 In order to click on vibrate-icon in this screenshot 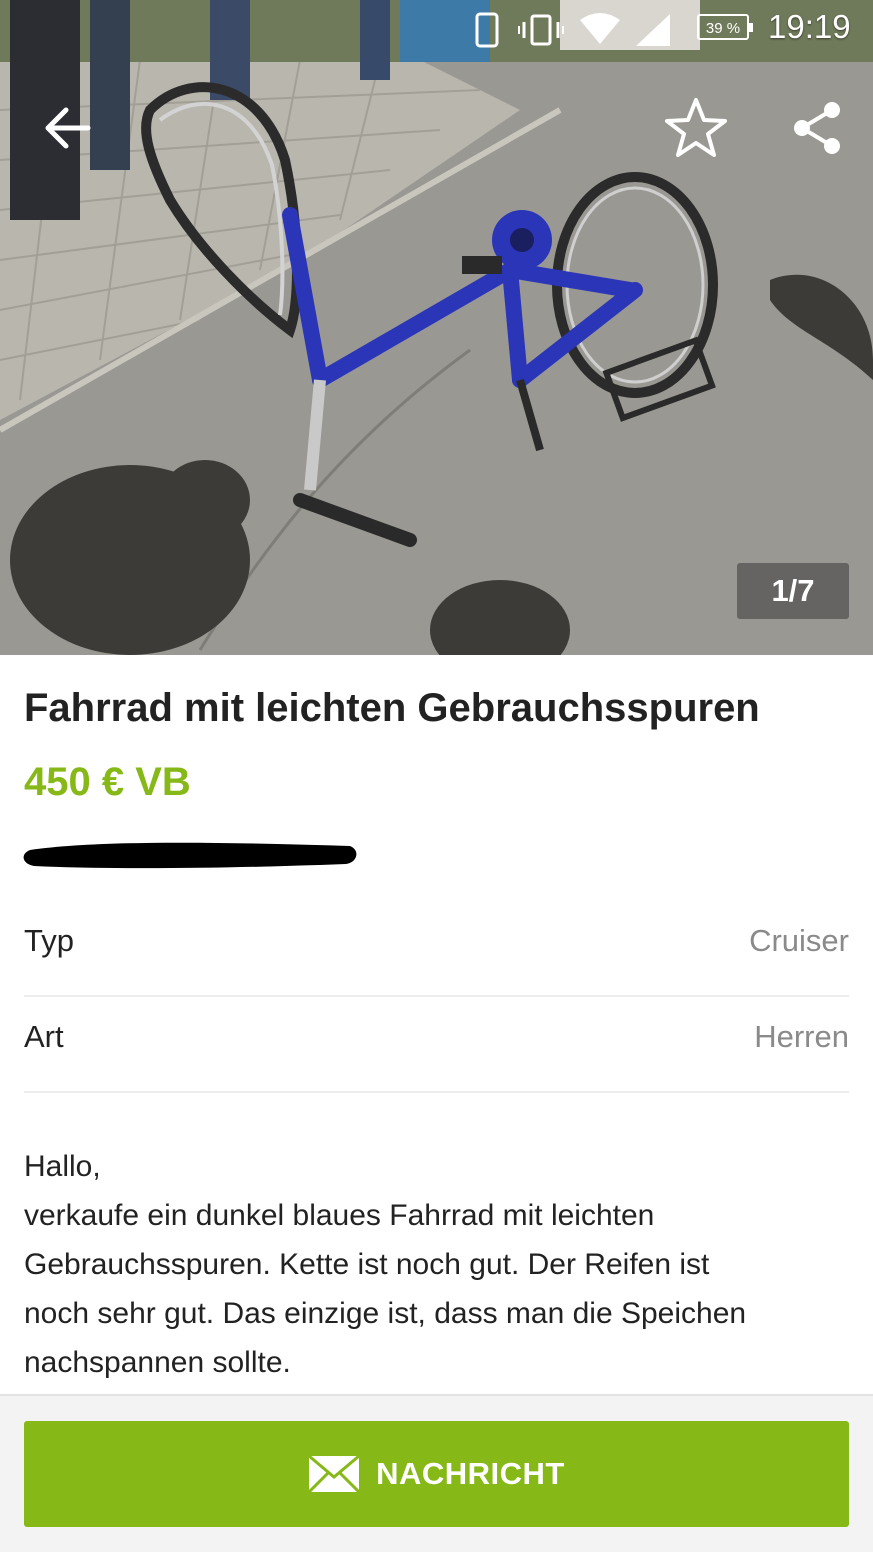, I will do `click(541, 30)`.